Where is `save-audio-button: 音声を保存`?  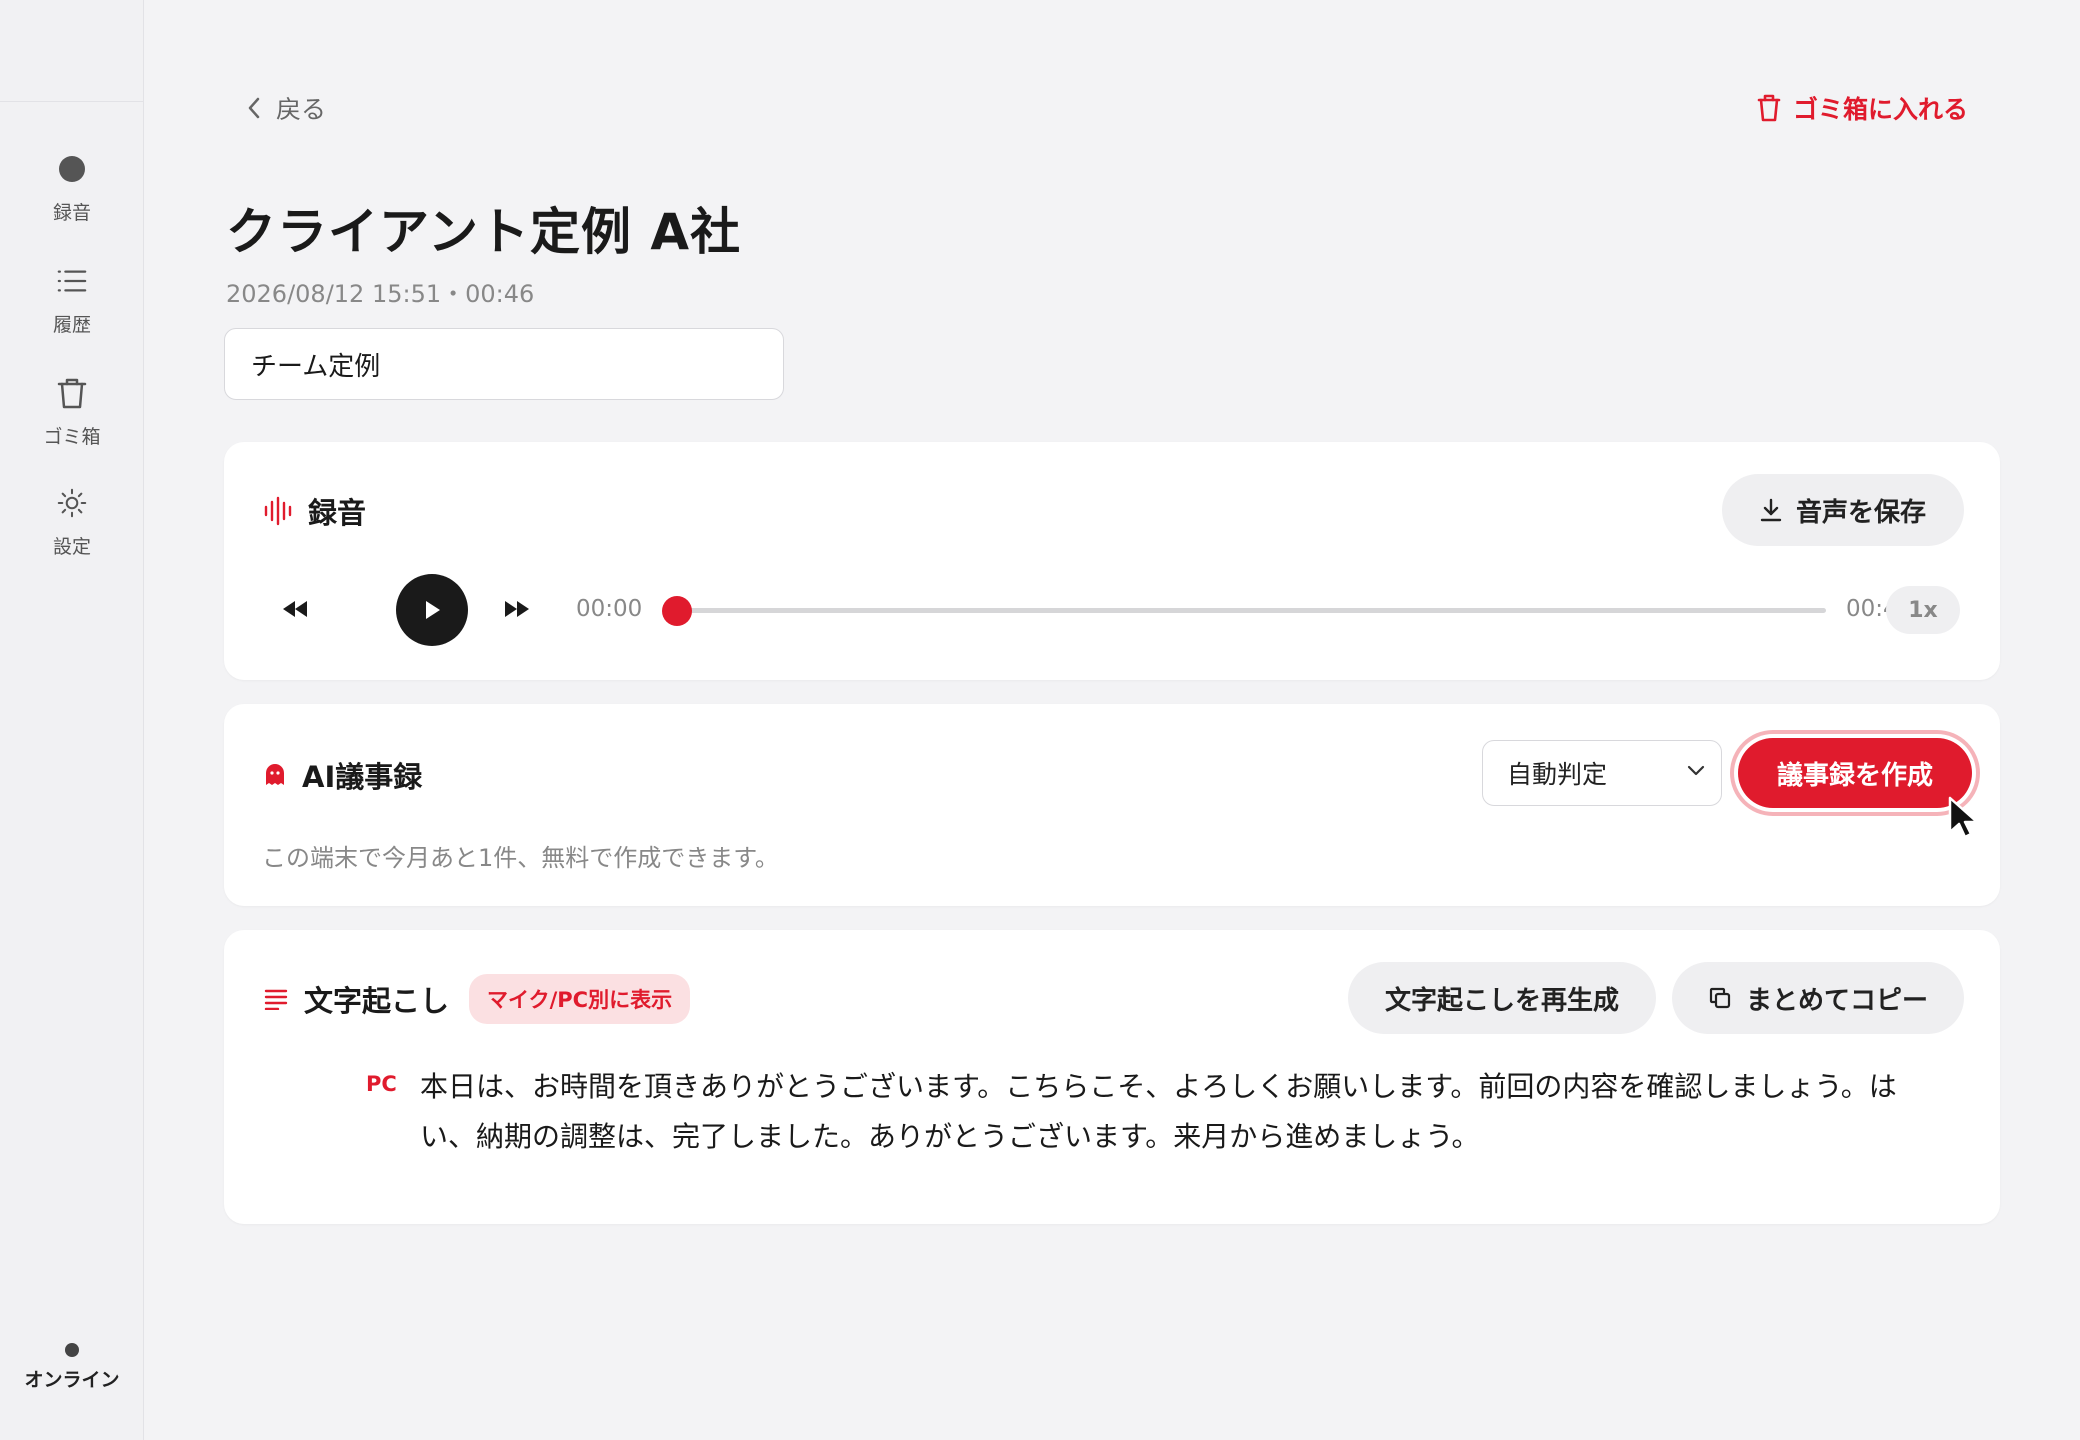
save-audio-button: 音声を保存 is located at coordinates (1843, 510).